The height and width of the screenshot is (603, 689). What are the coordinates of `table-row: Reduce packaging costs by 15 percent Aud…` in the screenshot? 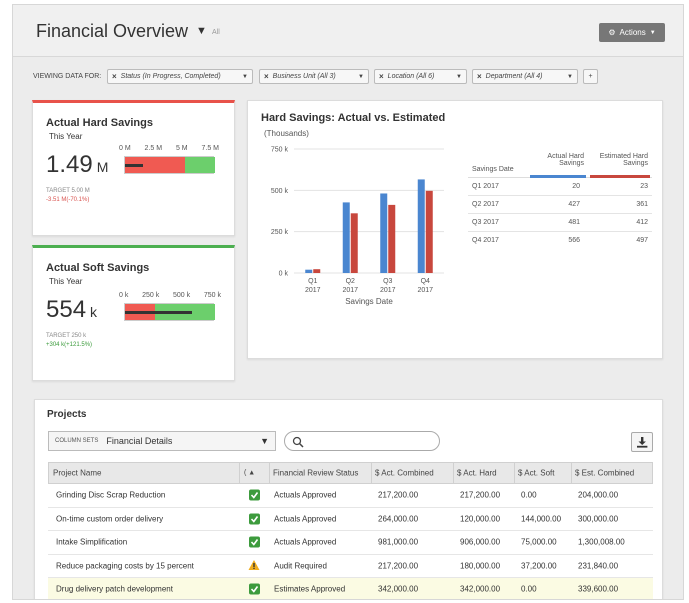 It's located at (350, 566).